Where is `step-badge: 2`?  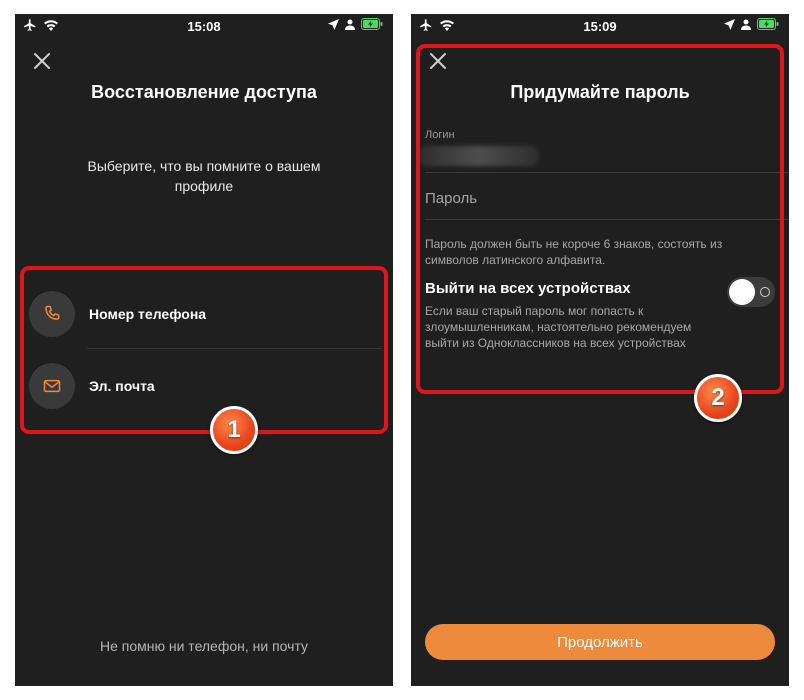
step-badge: 2 is located at coordinates (718, 398).